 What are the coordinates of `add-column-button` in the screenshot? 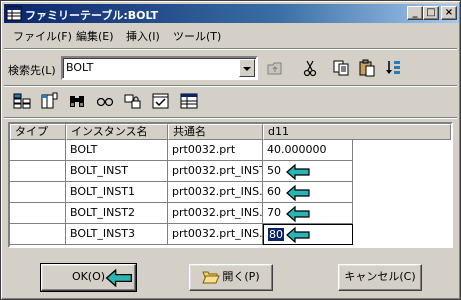 It's located at (22, 101).